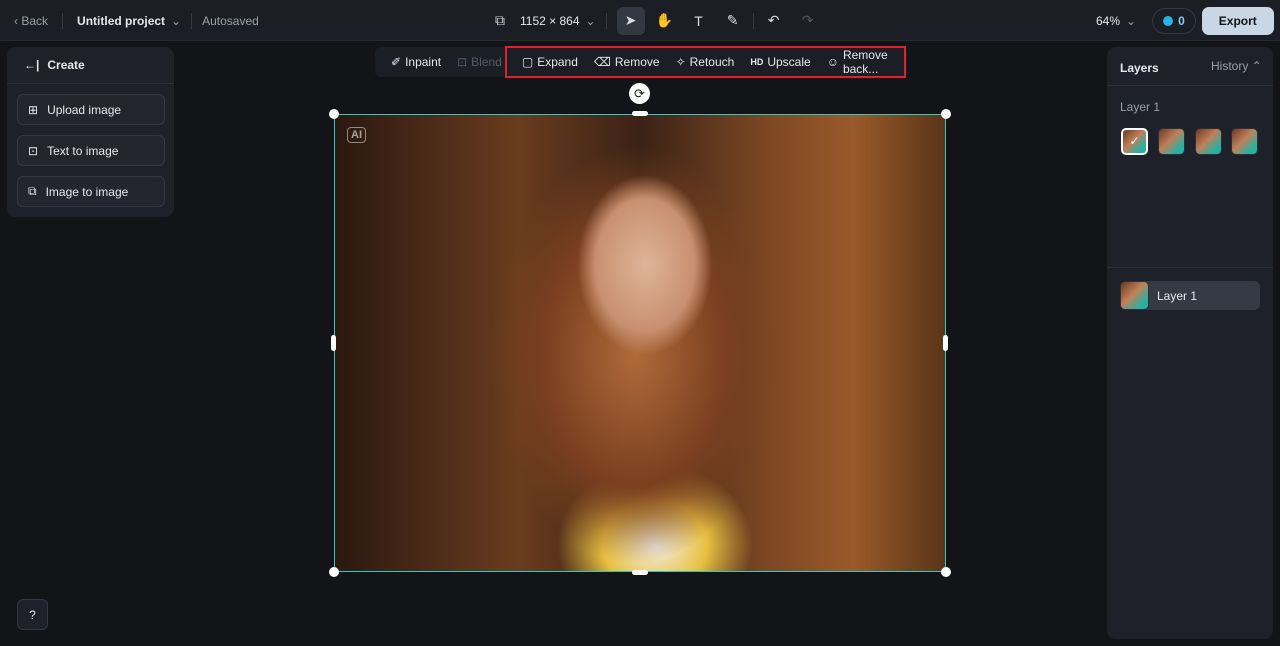  Describe the element at coordinates (808, 21) in the screenshot. I see `redo-icon: ↷` at that location.